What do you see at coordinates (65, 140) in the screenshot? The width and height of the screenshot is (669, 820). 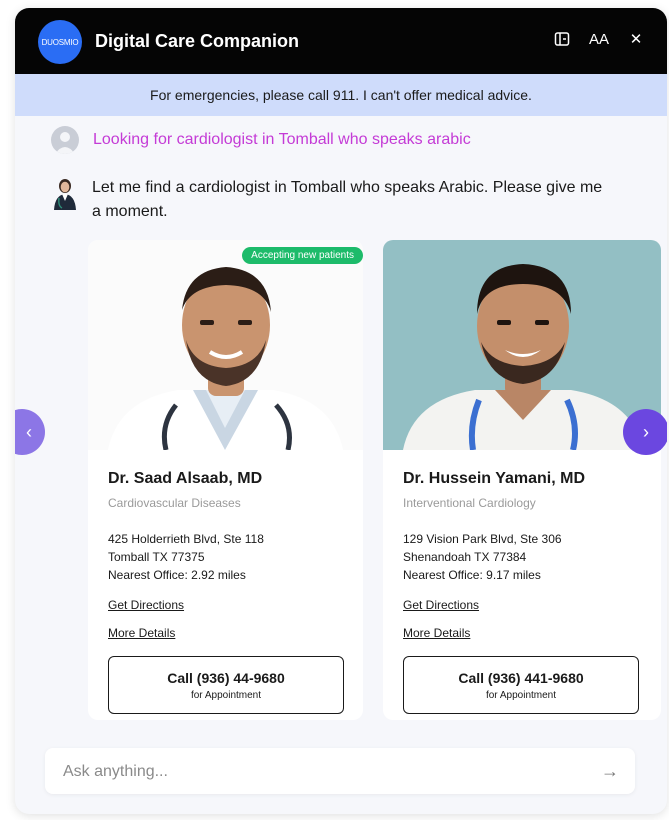 I see `user-avatar-icon` at bounding box center [65, 140].